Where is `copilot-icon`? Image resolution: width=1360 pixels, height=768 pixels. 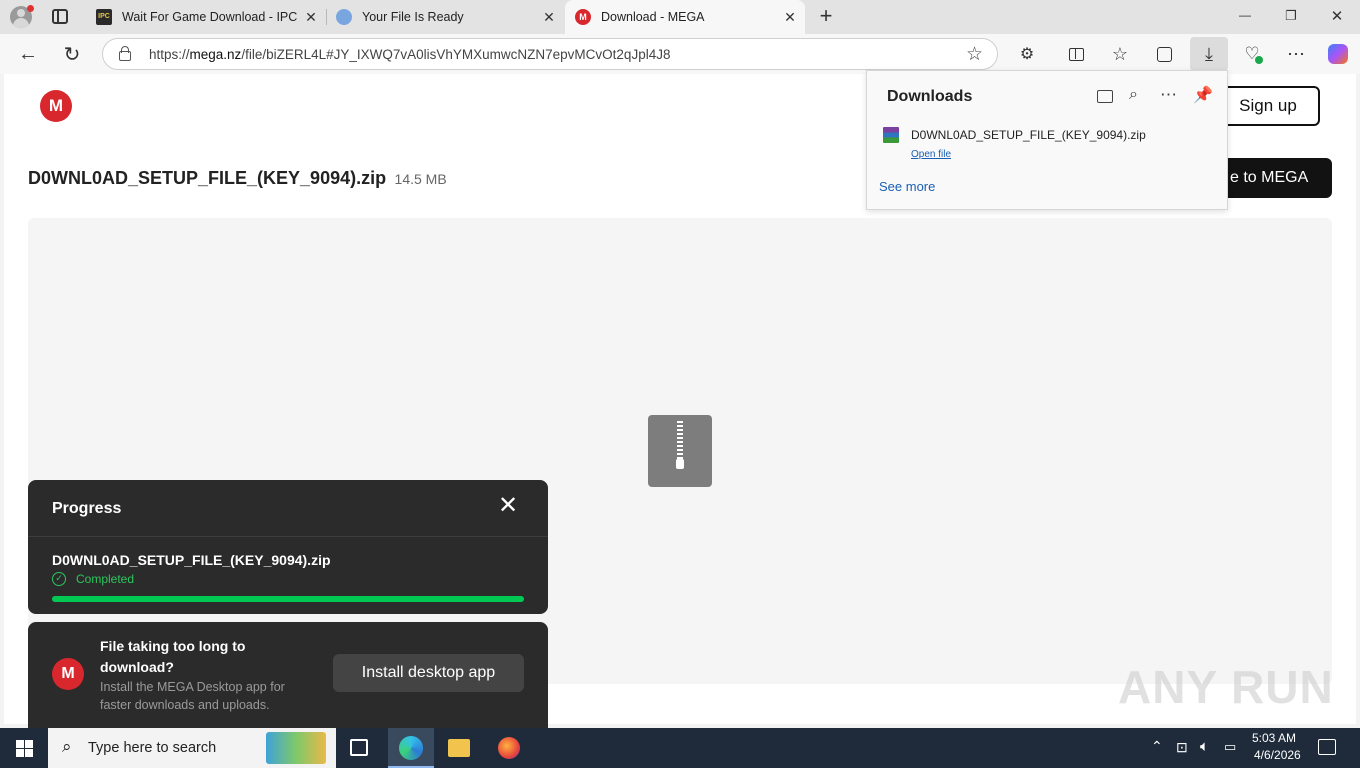 copilot-icon is located at coordinates (1338, 54).